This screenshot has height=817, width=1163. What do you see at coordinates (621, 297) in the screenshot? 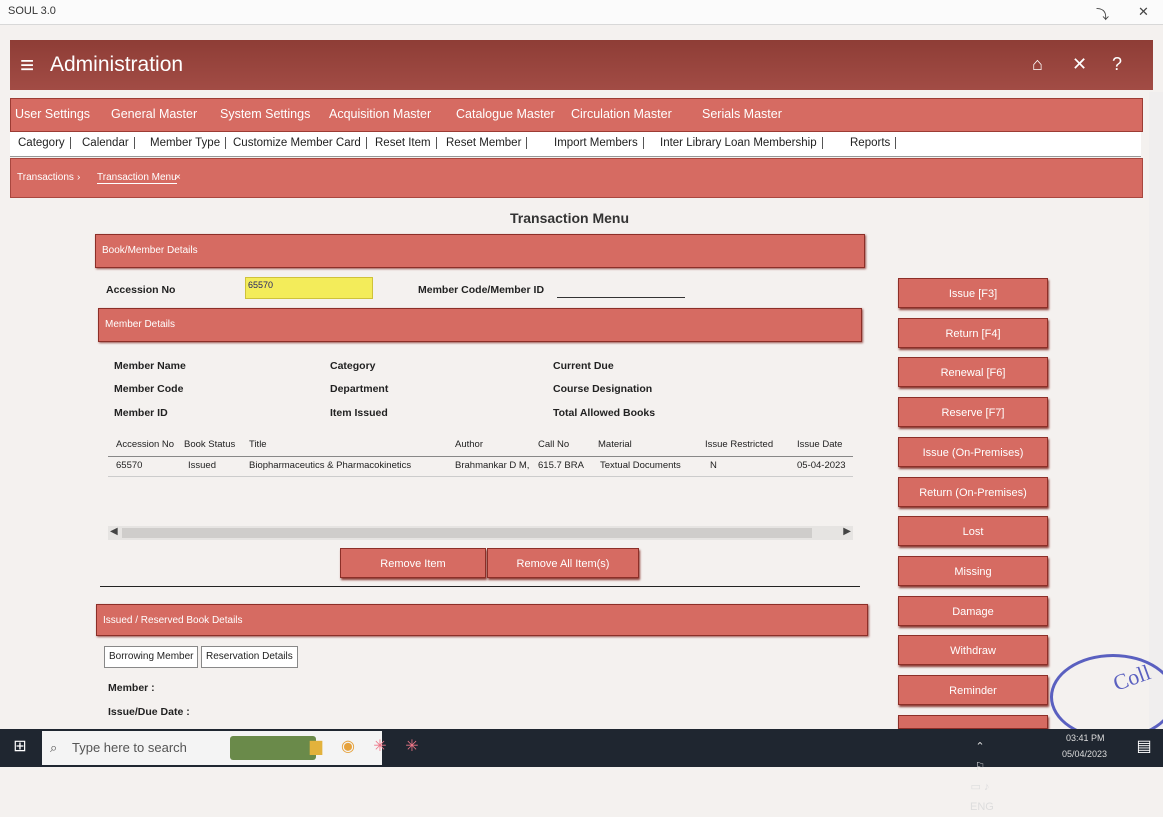
I see `member-code-input` at bounding box center [621, 297].